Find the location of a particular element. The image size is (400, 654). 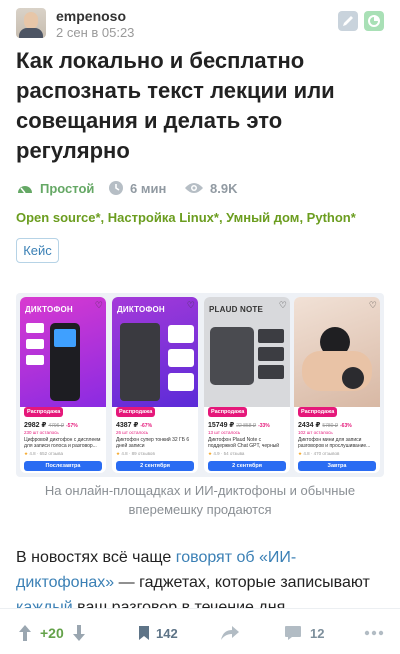

arrow-up-icon is located at coordinates (25, 633).